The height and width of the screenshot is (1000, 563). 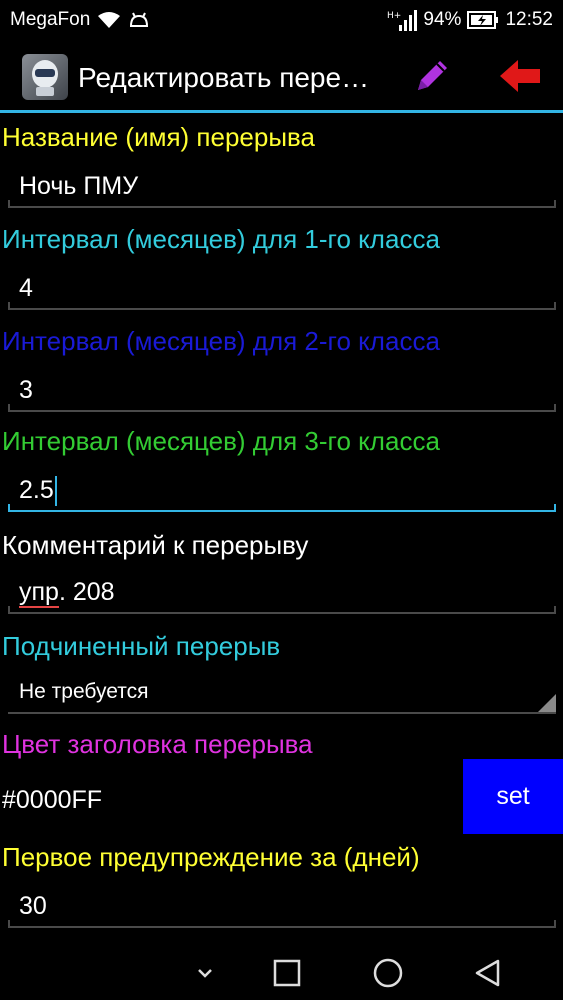 What do you see at coordinates (483, 20) in the screenshot?
I see `battery-icon` at bounding box center [483, 20].